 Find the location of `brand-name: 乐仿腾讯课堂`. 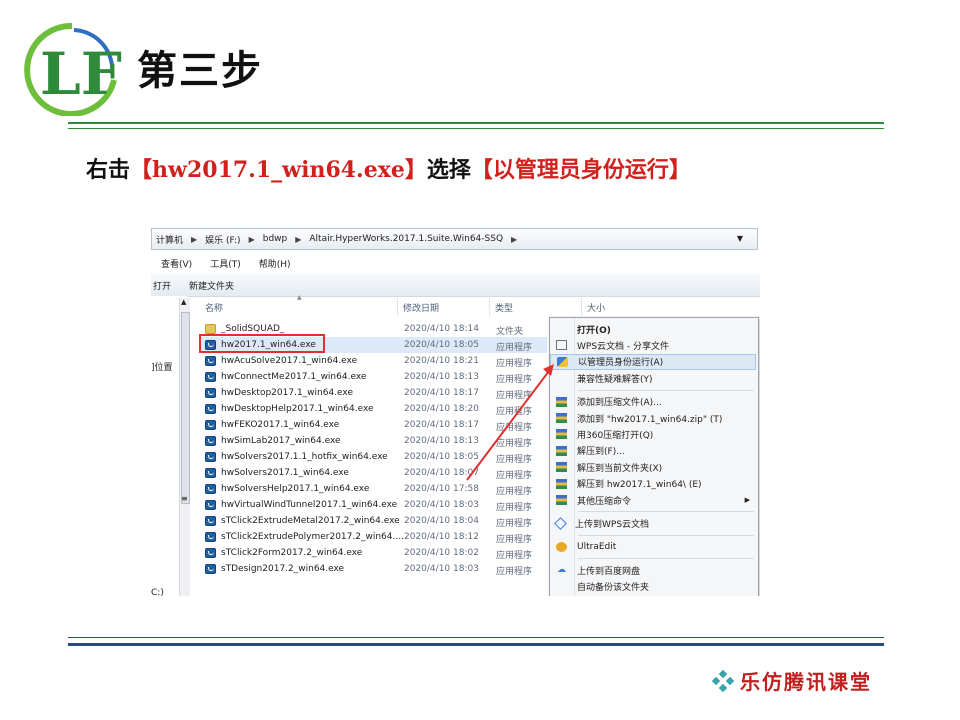

brand-name: 乐仿腾讯课堂 is located at coordinates (806, 682).